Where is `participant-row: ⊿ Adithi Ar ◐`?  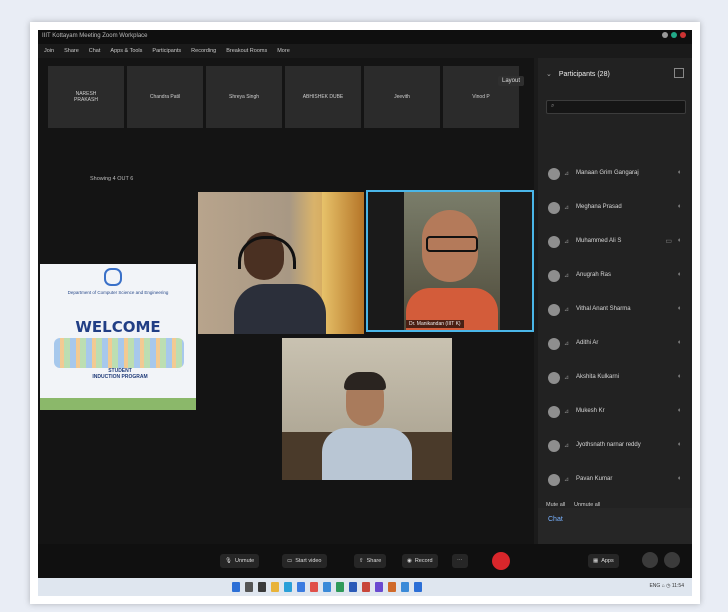 participant-row: ⊿ Adithi Ar ◐ is located at coordinates (615, 349).